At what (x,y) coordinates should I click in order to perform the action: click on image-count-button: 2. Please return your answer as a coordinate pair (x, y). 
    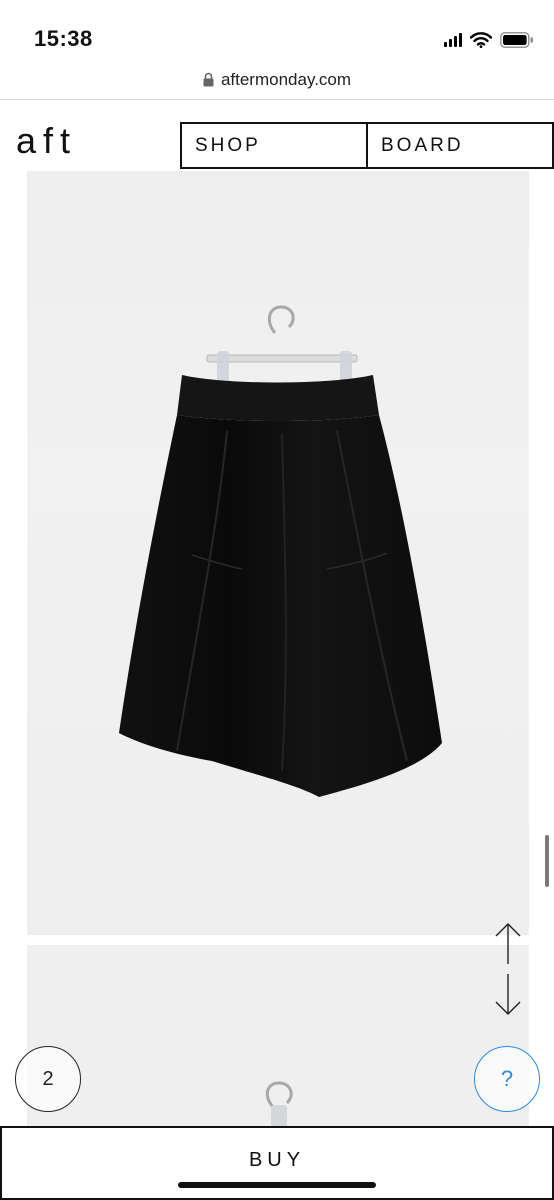
    Looking at the image, I should click on (48, 1079).